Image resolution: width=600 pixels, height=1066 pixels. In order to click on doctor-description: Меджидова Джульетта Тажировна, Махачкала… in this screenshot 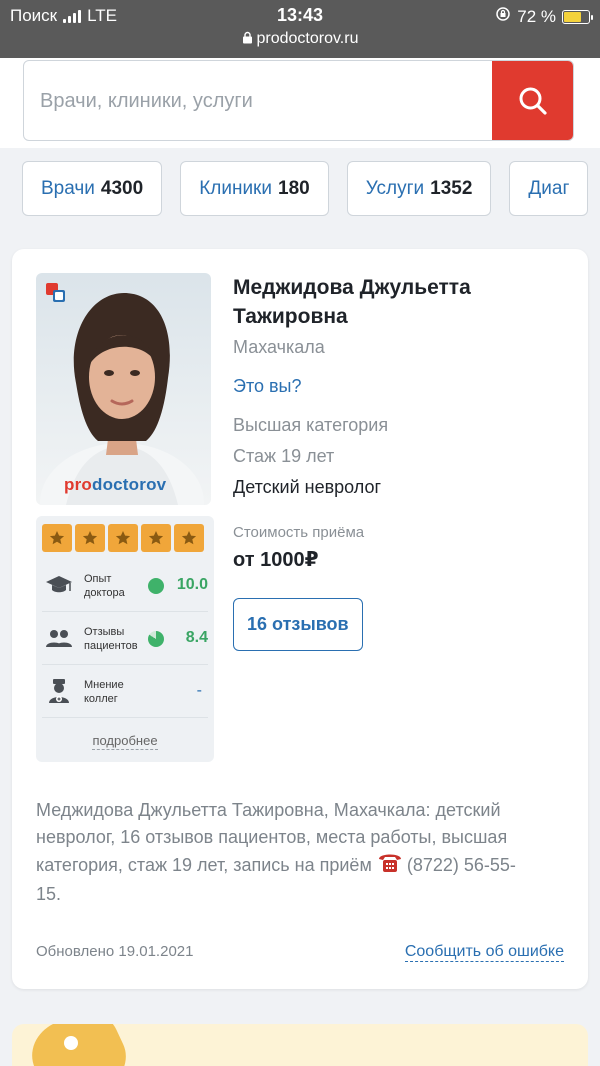, I will do `click(276, 852)`.